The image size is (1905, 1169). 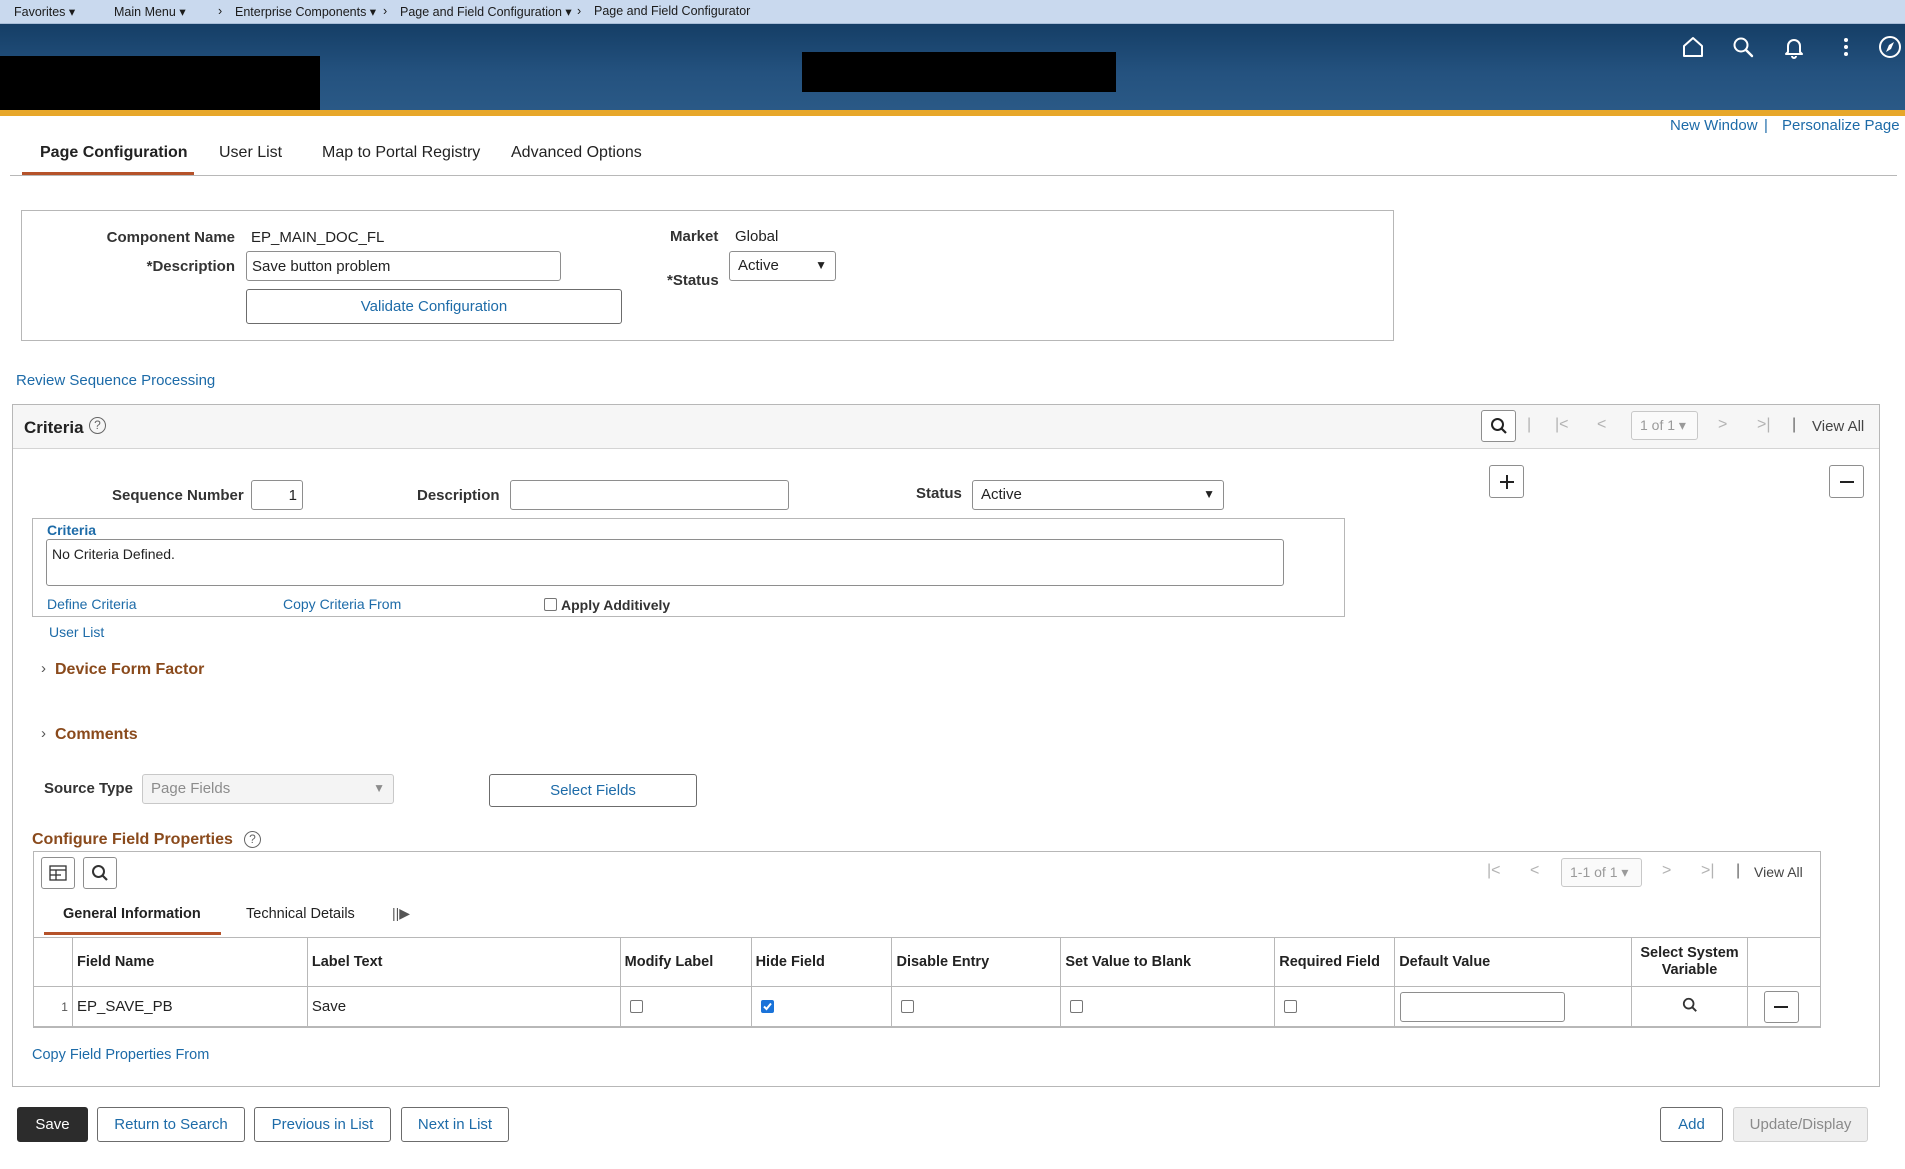 I want to click on breadcrumb-enterprise-components: Enterprise Components ▾, so click(x=305, y=11).